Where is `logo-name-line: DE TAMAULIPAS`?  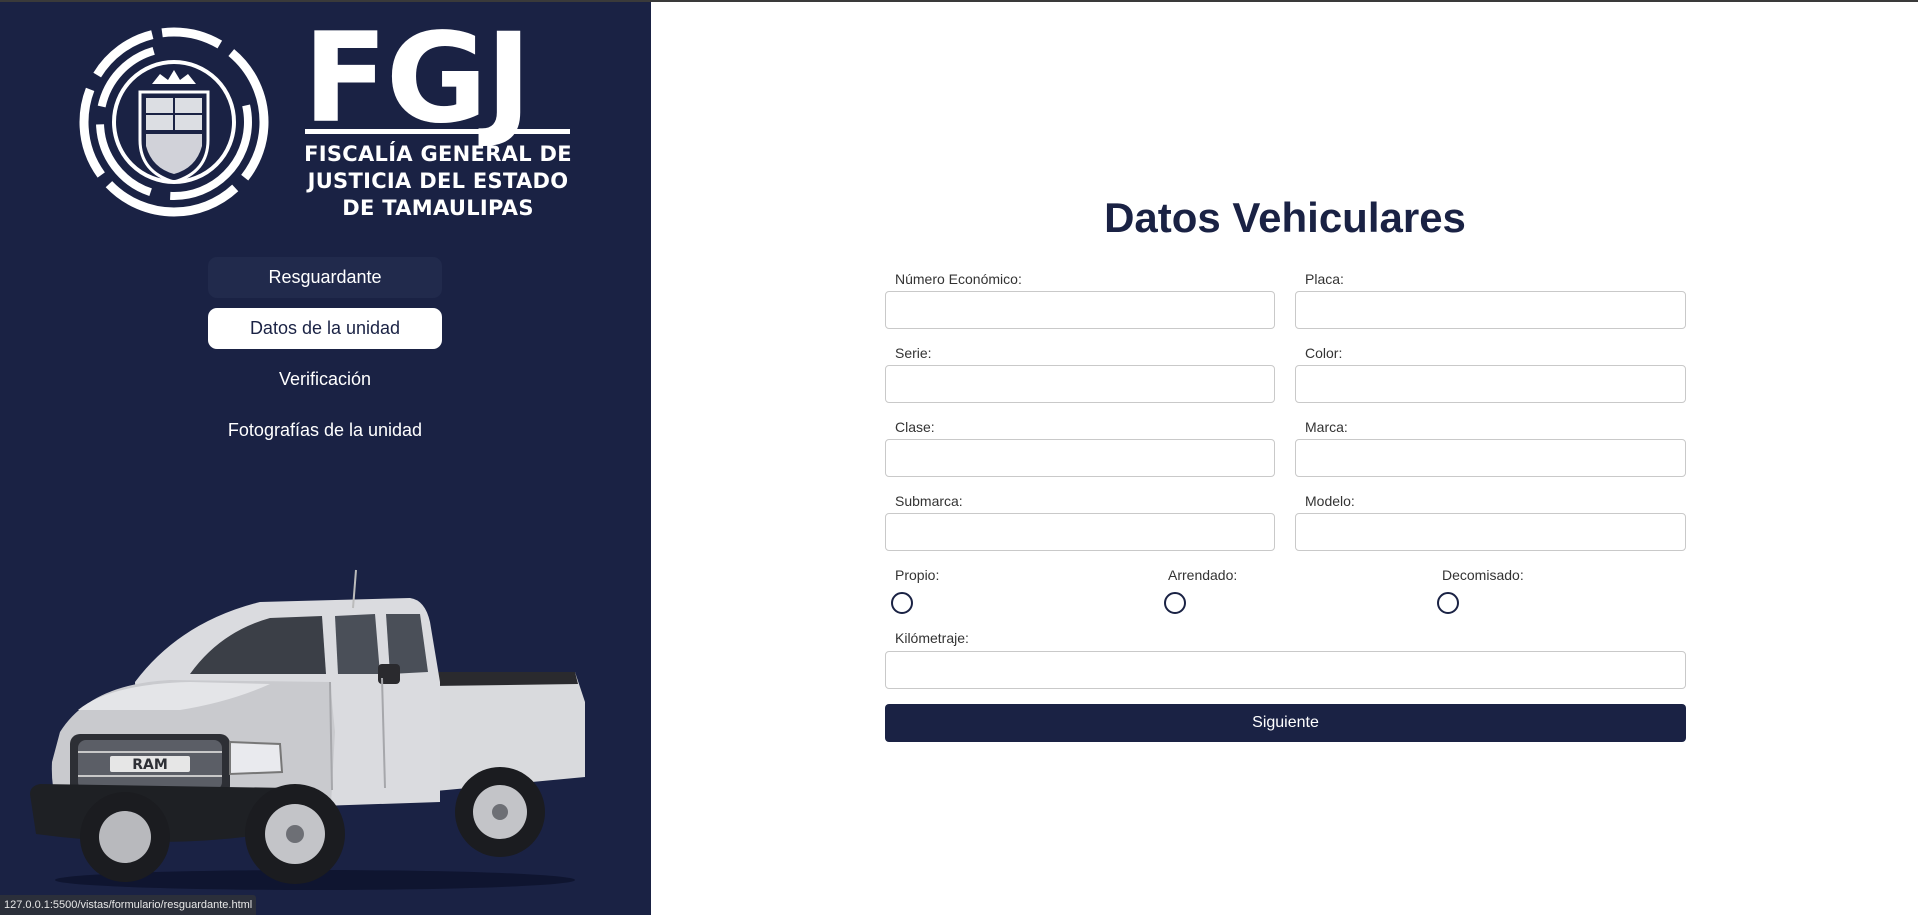 logo-name-line: DE TAMAULIPAS is located at coordinates (438, 208).